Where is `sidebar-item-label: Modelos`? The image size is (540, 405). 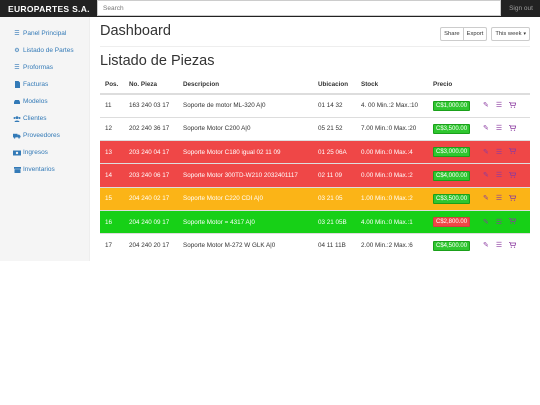
sidebar-item-label: Modelos is located at coordinates (35, 101).